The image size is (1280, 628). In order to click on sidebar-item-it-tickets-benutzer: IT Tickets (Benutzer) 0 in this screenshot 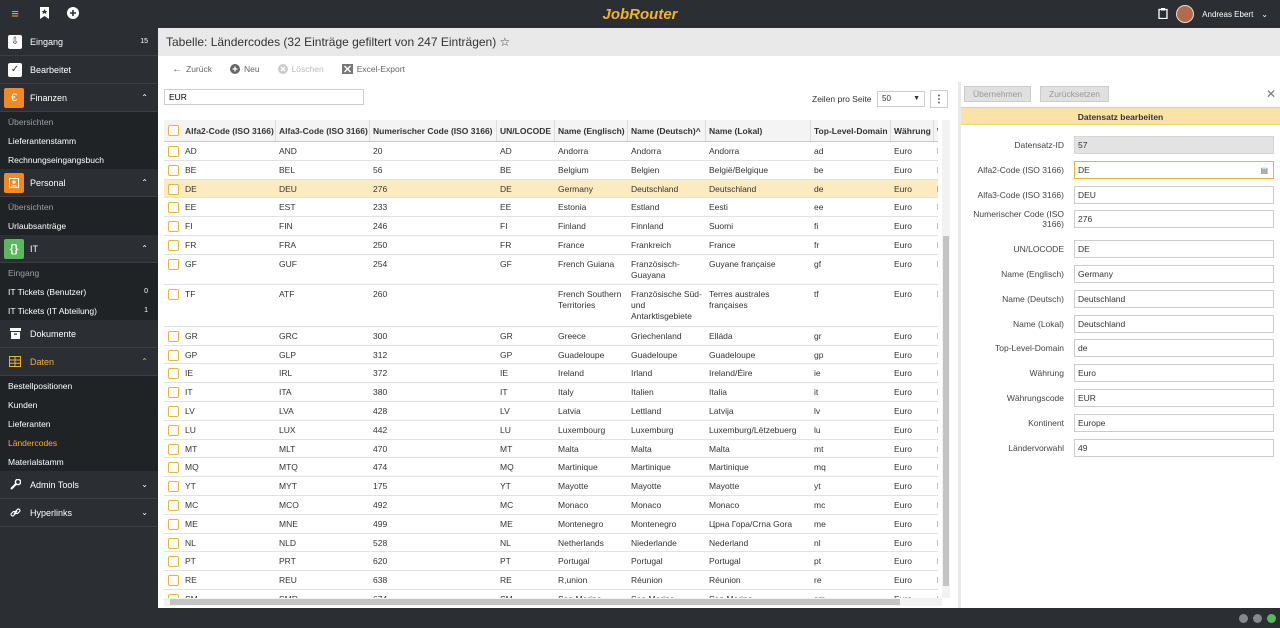, I will do `click(79, 291)`.